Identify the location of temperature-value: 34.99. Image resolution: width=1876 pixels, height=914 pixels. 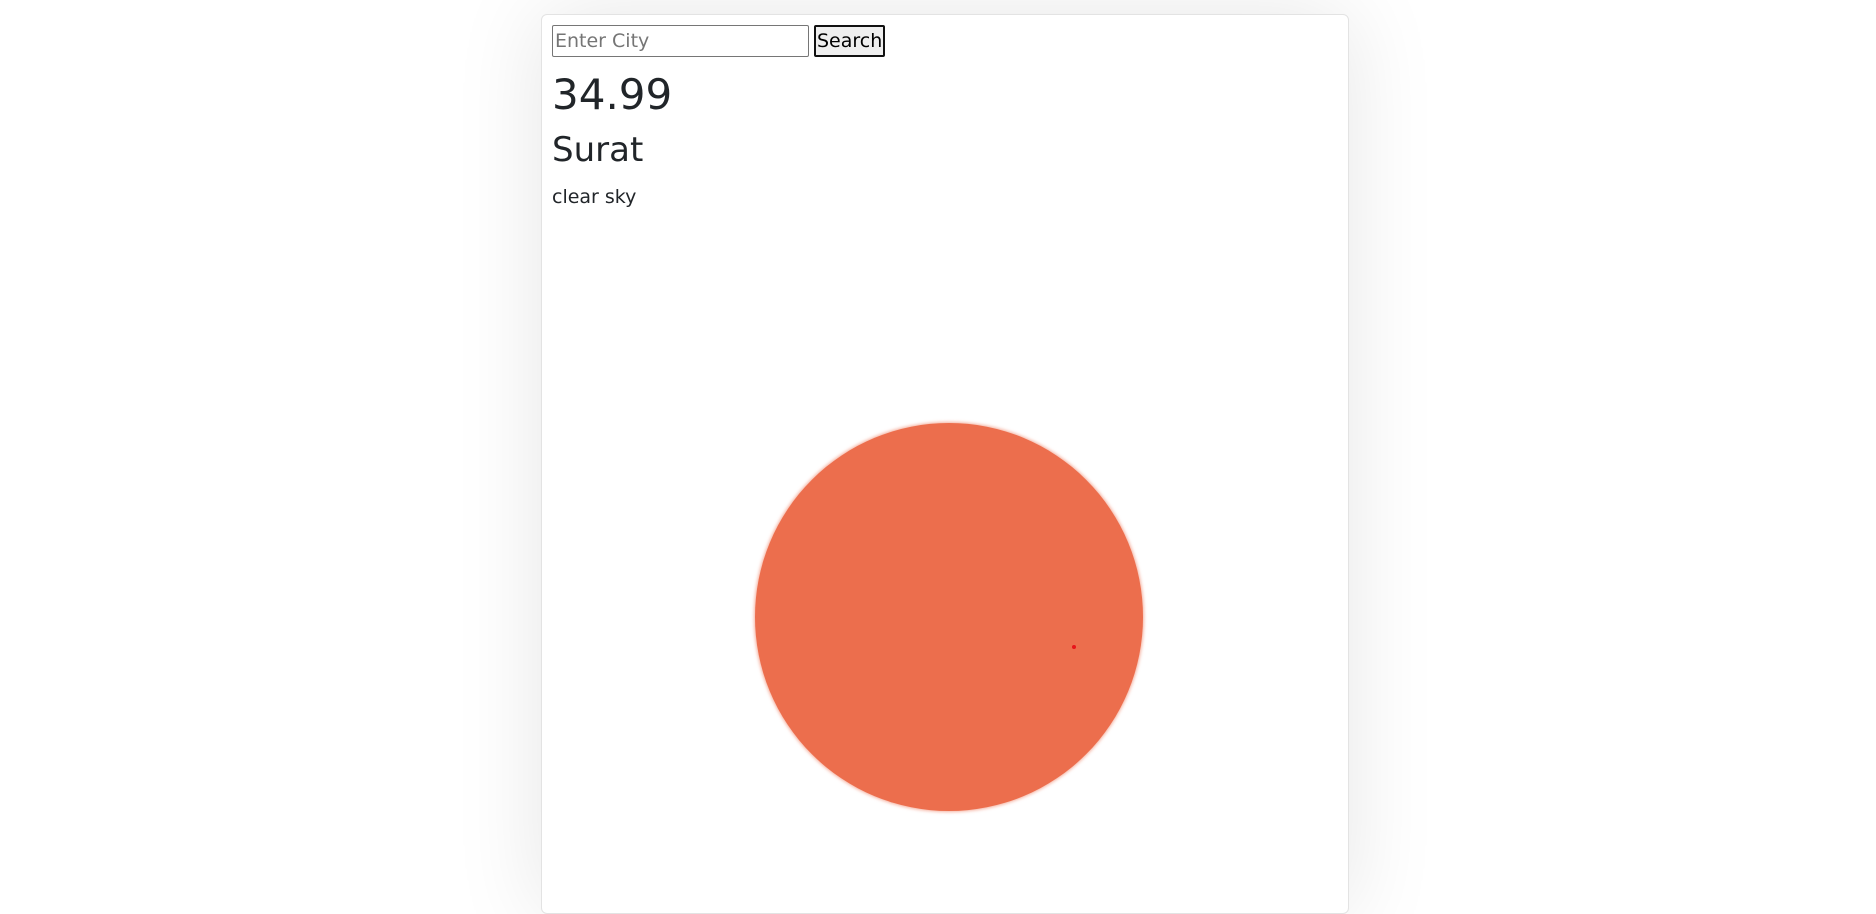
(612, 94).